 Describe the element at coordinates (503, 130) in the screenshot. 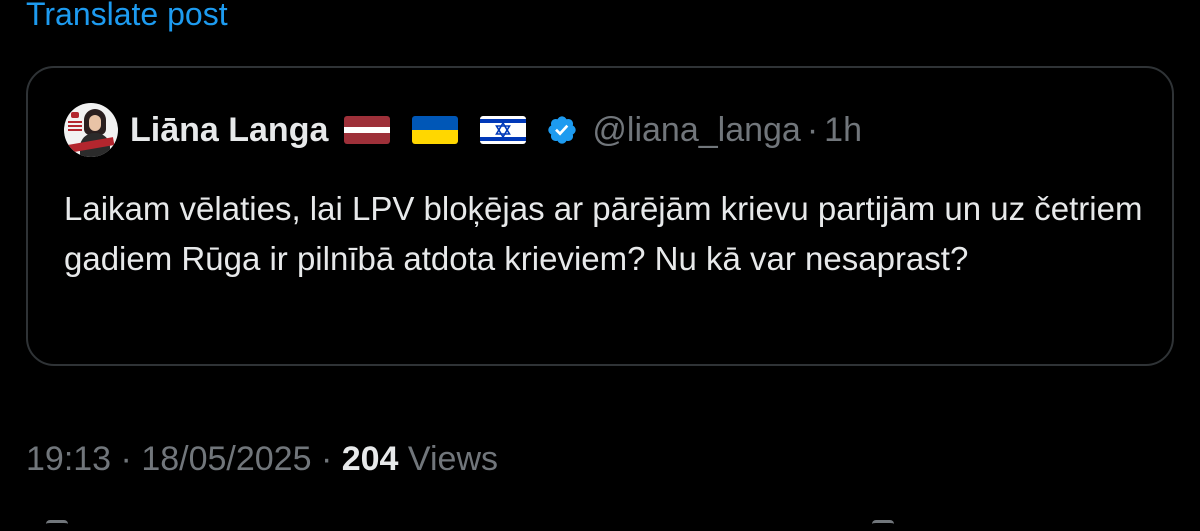

I see `israel-flag-icon` at that location.